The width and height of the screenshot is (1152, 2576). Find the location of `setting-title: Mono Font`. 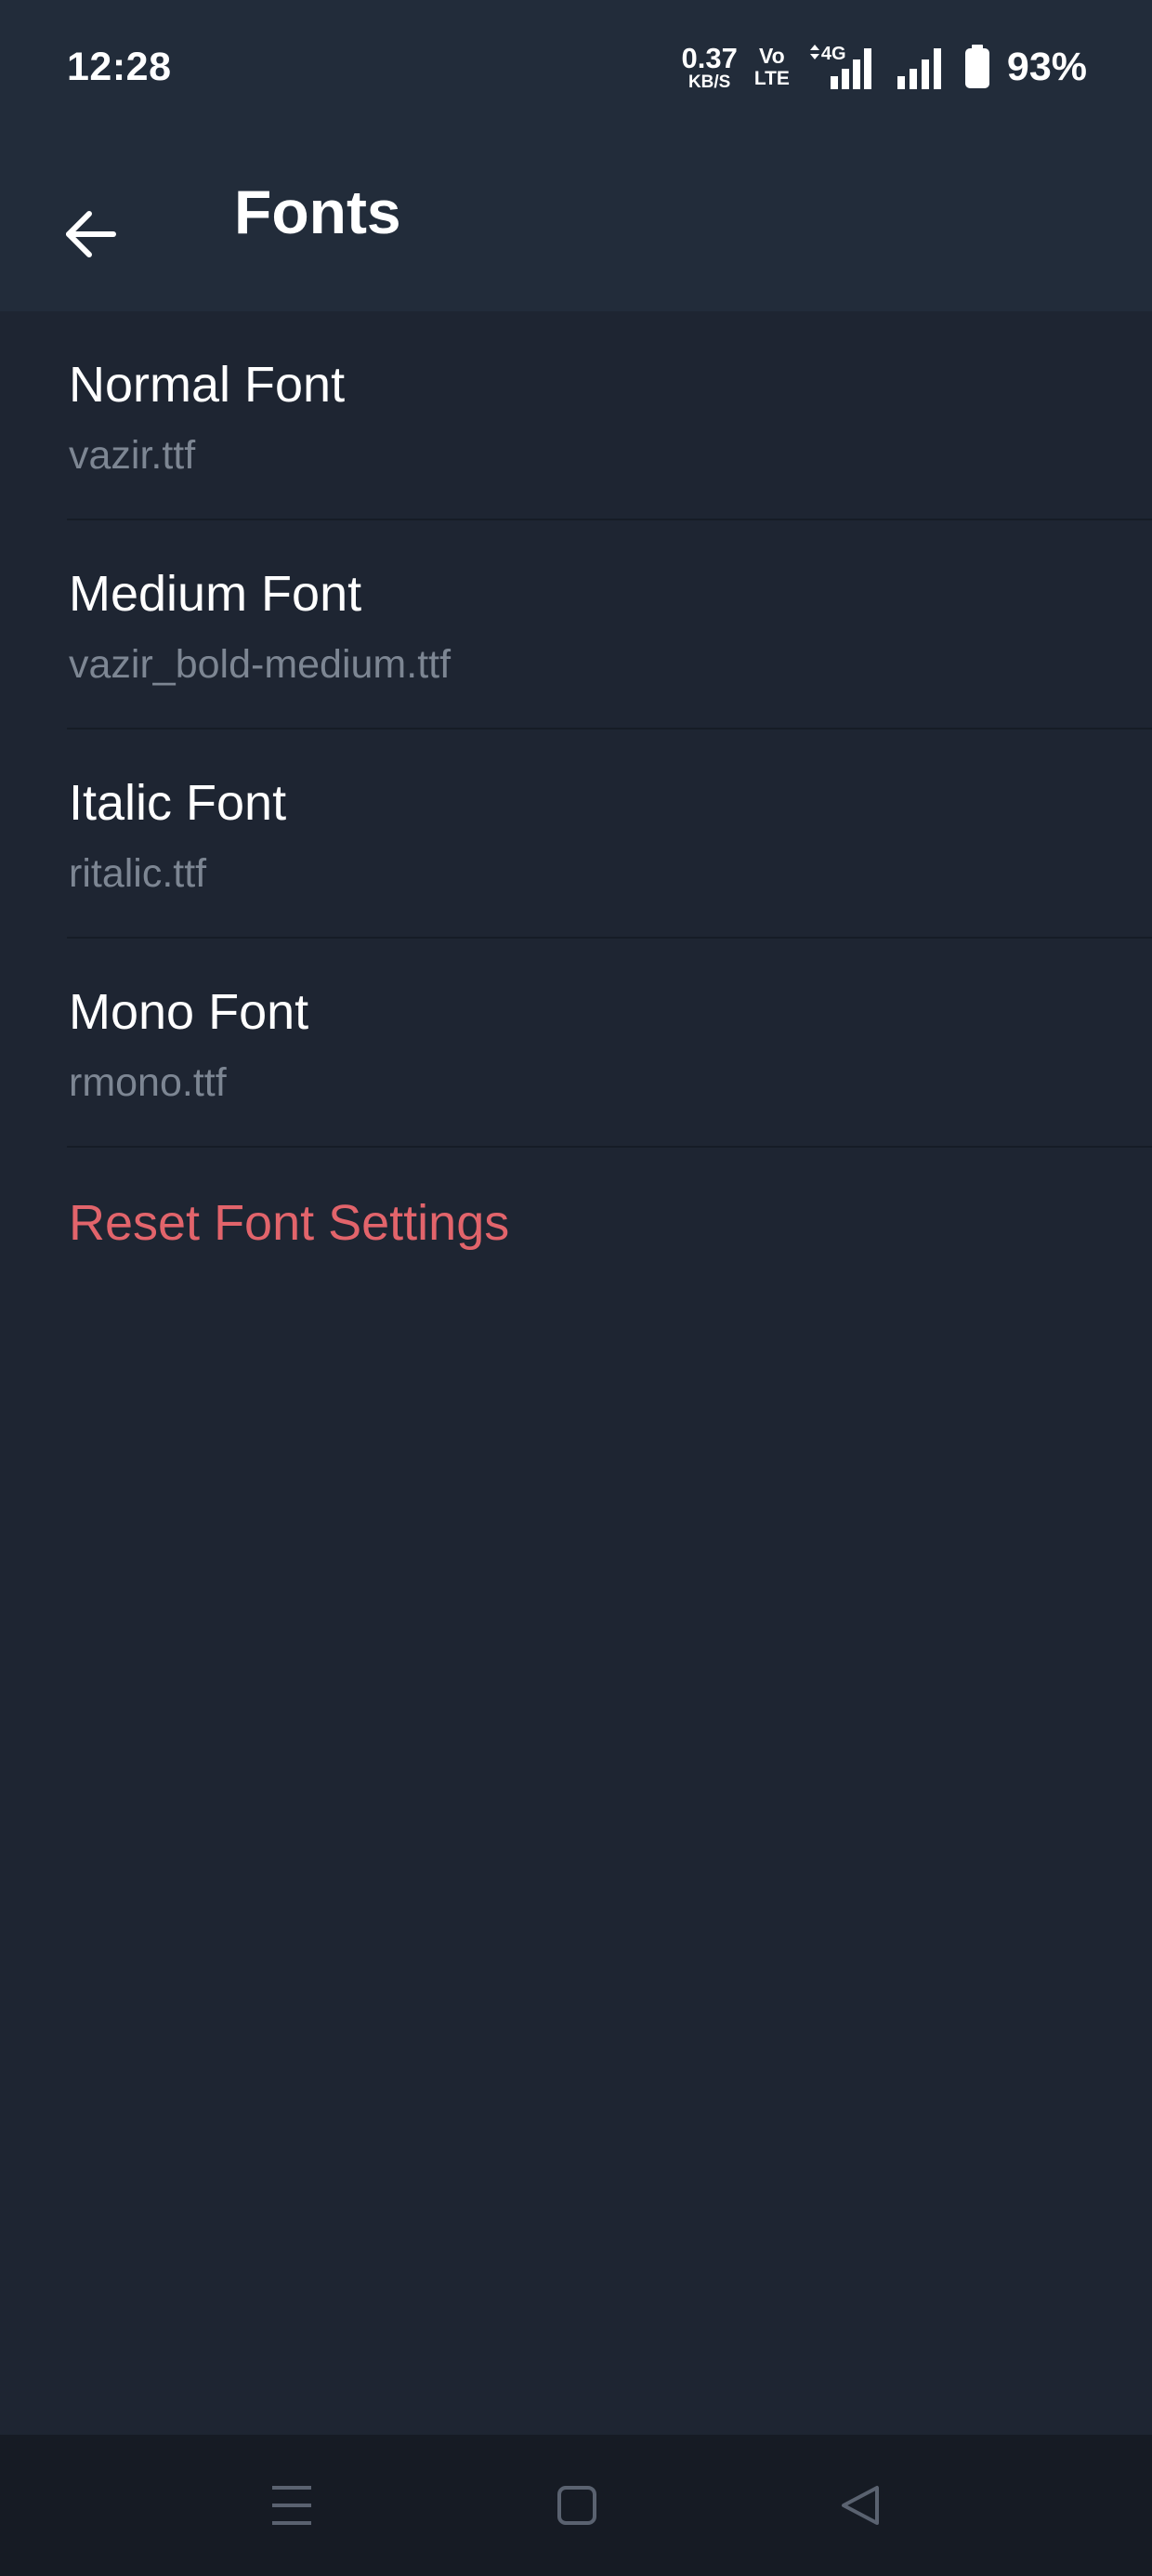

setting-title: Mono Font is located at coordinates (189, 1012).